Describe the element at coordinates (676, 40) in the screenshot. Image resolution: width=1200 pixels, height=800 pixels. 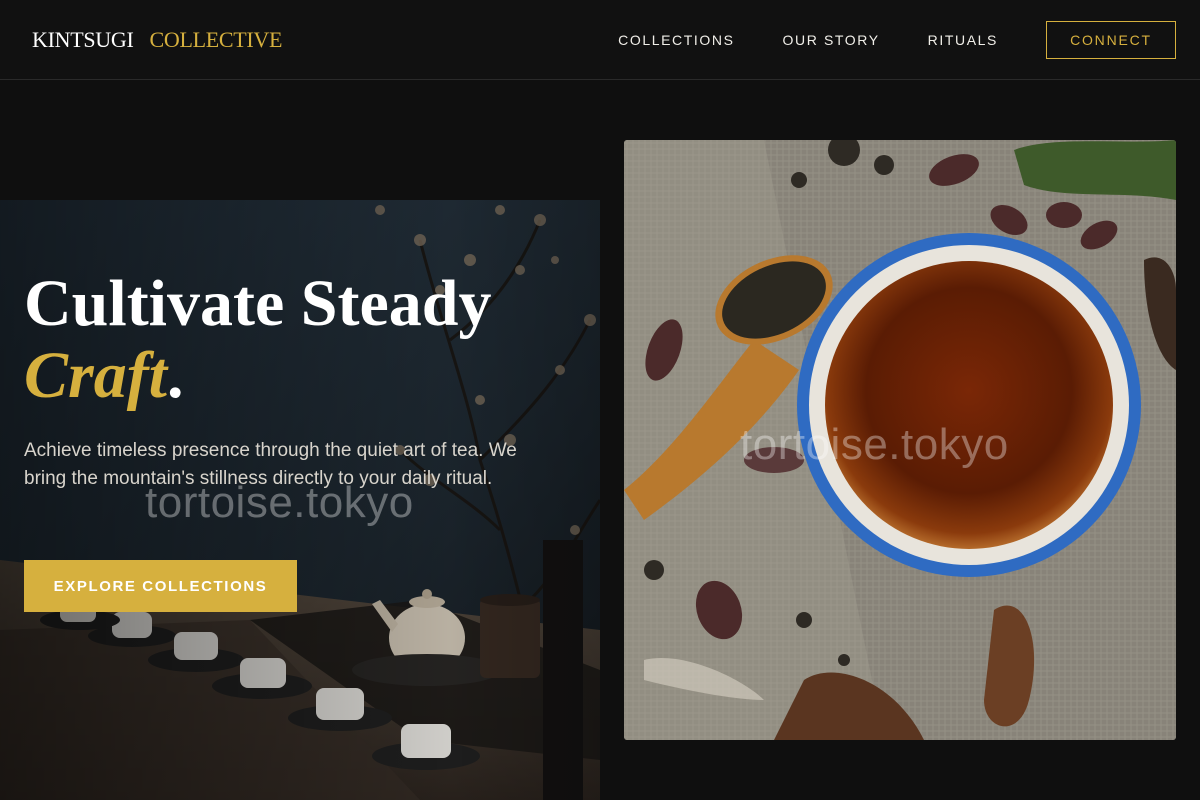
I see `nav-collections: COLLECTIONS` at that location.